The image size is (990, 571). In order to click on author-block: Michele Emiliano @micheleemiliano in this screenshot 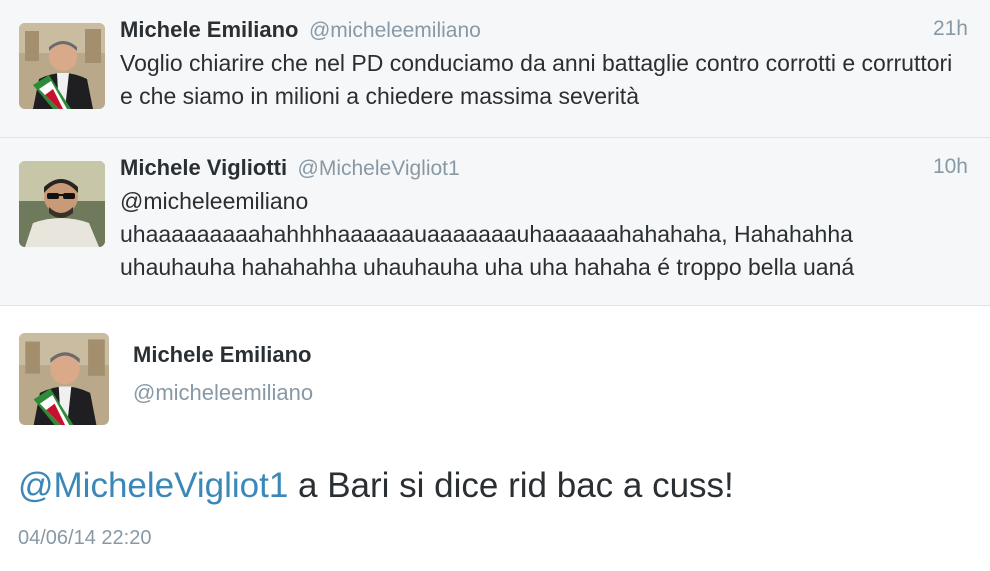, I will do `click(223, 374)`.